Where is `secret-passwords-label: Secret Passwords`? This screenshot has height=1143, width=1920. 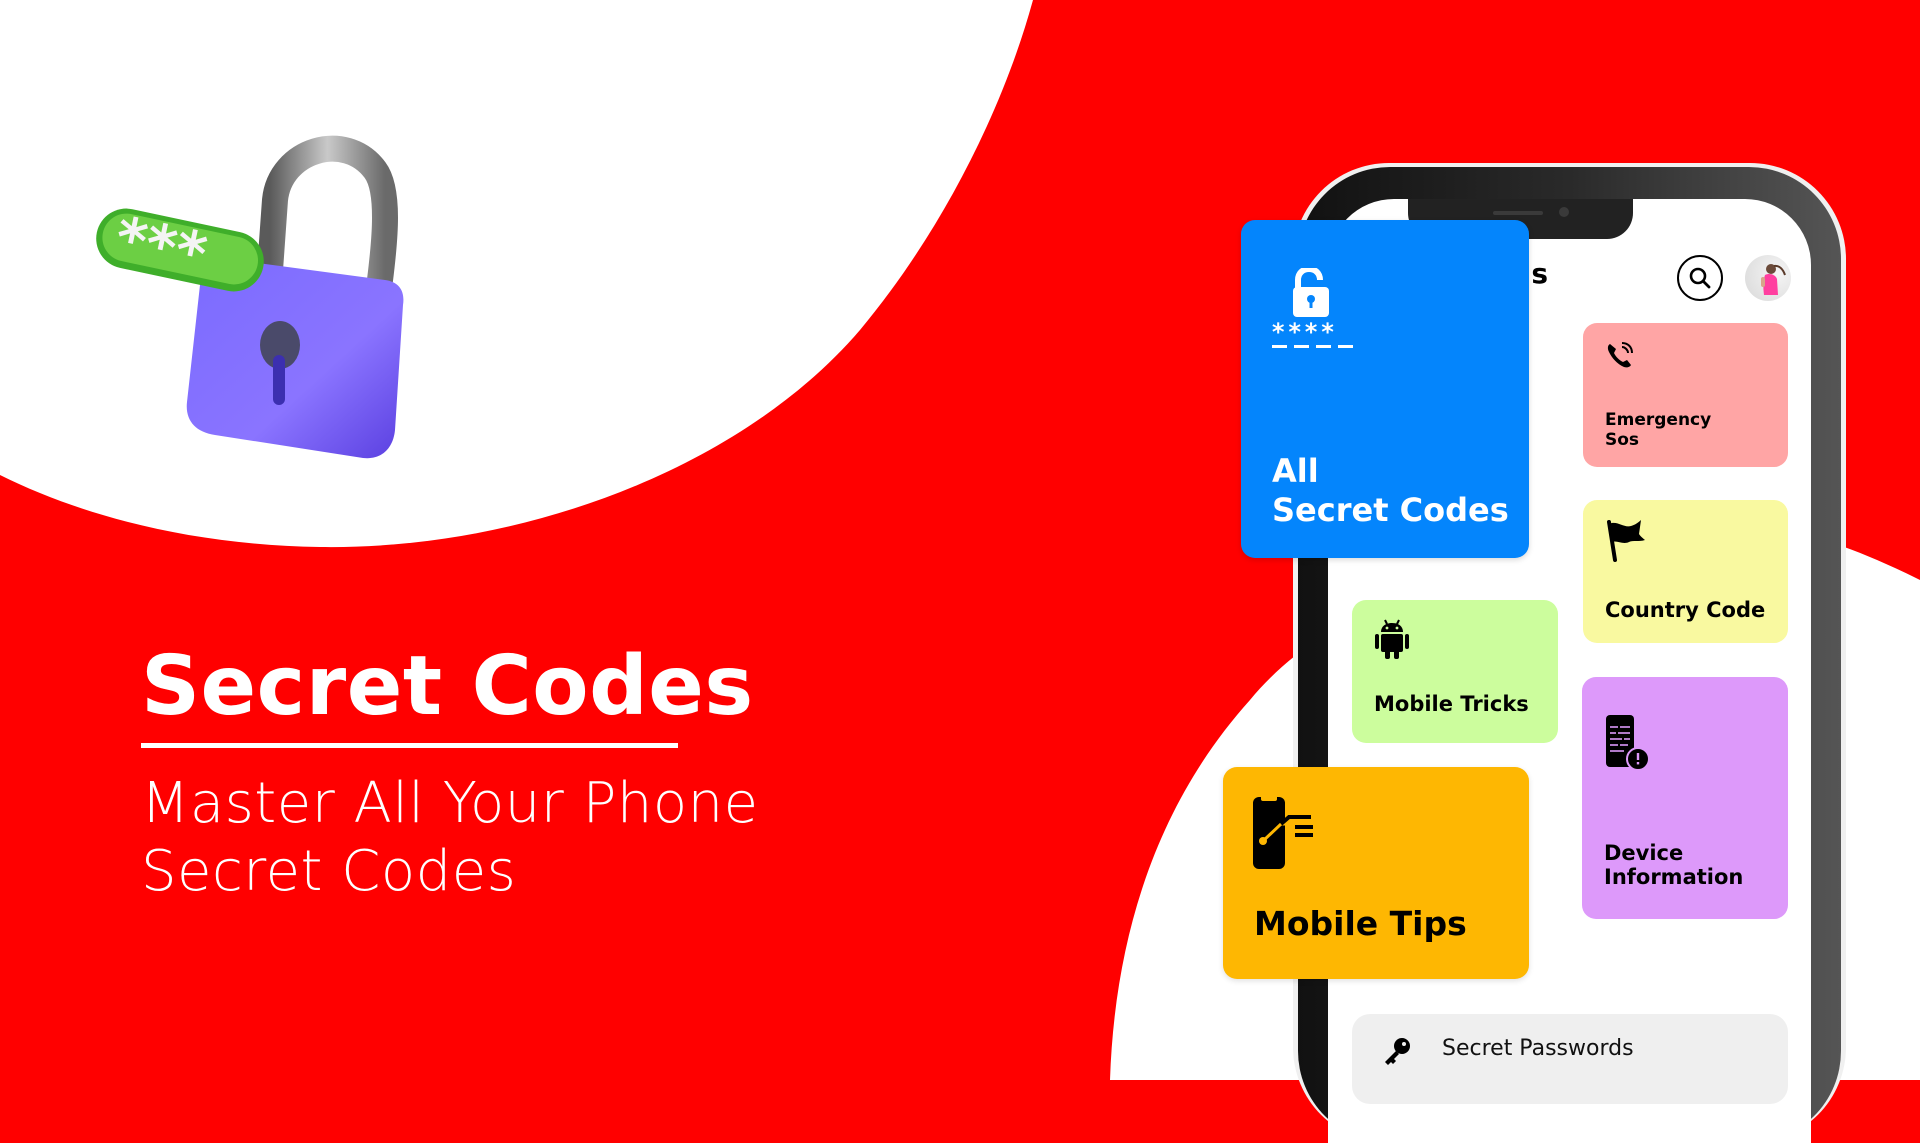
secret-passwords-label: Secret Passwords is located at coordinates (1538, 1048).